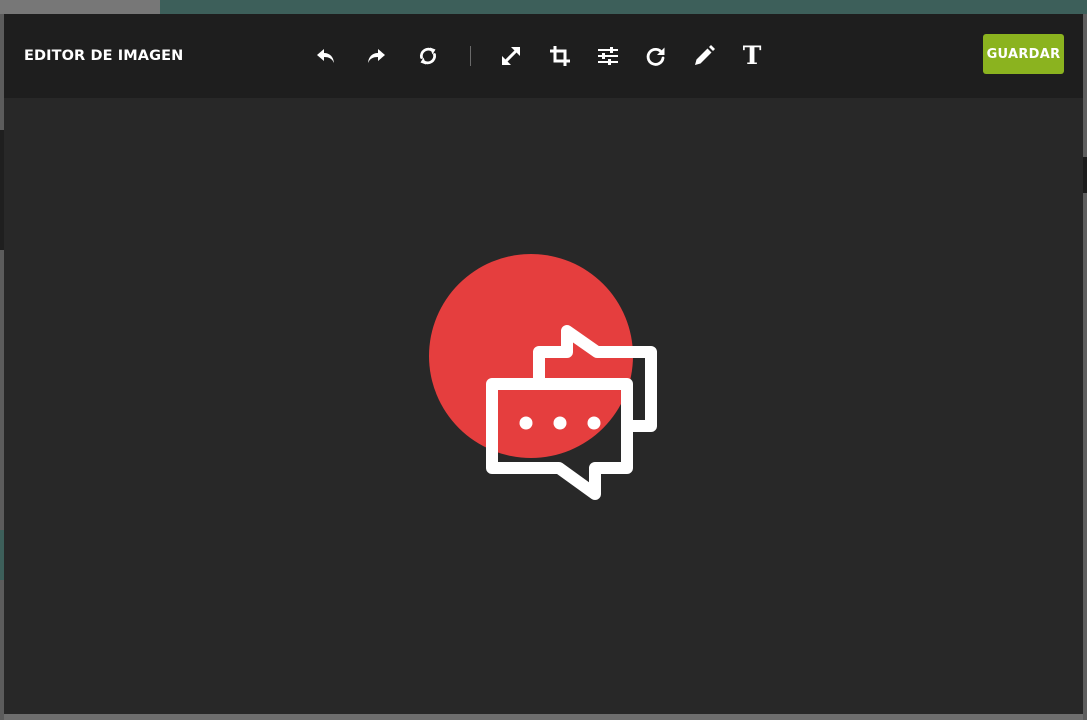 The image size is (1087, 720). Describe the element at coordinates (543, 377) in the screenshot. I see `edited-image` at that location.